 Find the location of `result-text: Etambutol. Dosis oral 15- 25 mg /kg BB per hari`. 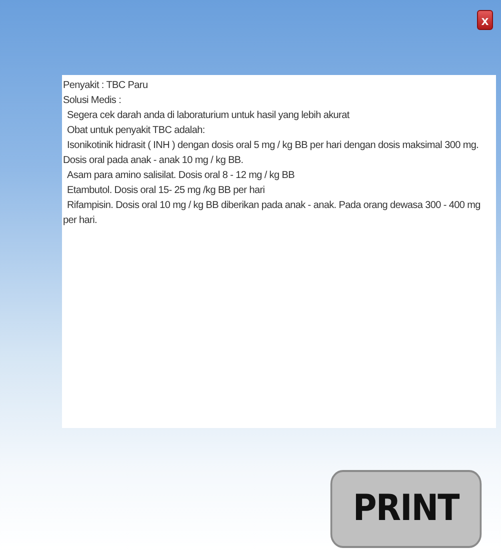

result-text: Etambutol. Dosis oral 15- 25 mg /kg BB per hari is located at coordinates (166, 191).